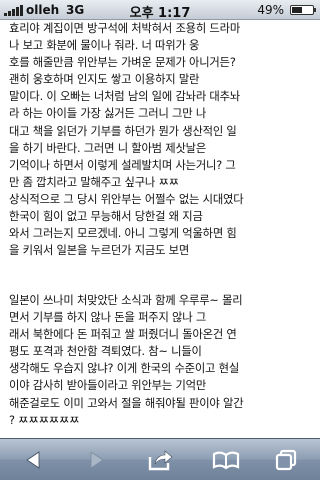 This screenshot has width=320, height=480. Describe the element at coordinates (124, 369) in the screenshot. I see `article-line: 생각해도 우습지 않냐? 이게 한국의 수준이고 현실` at that location.